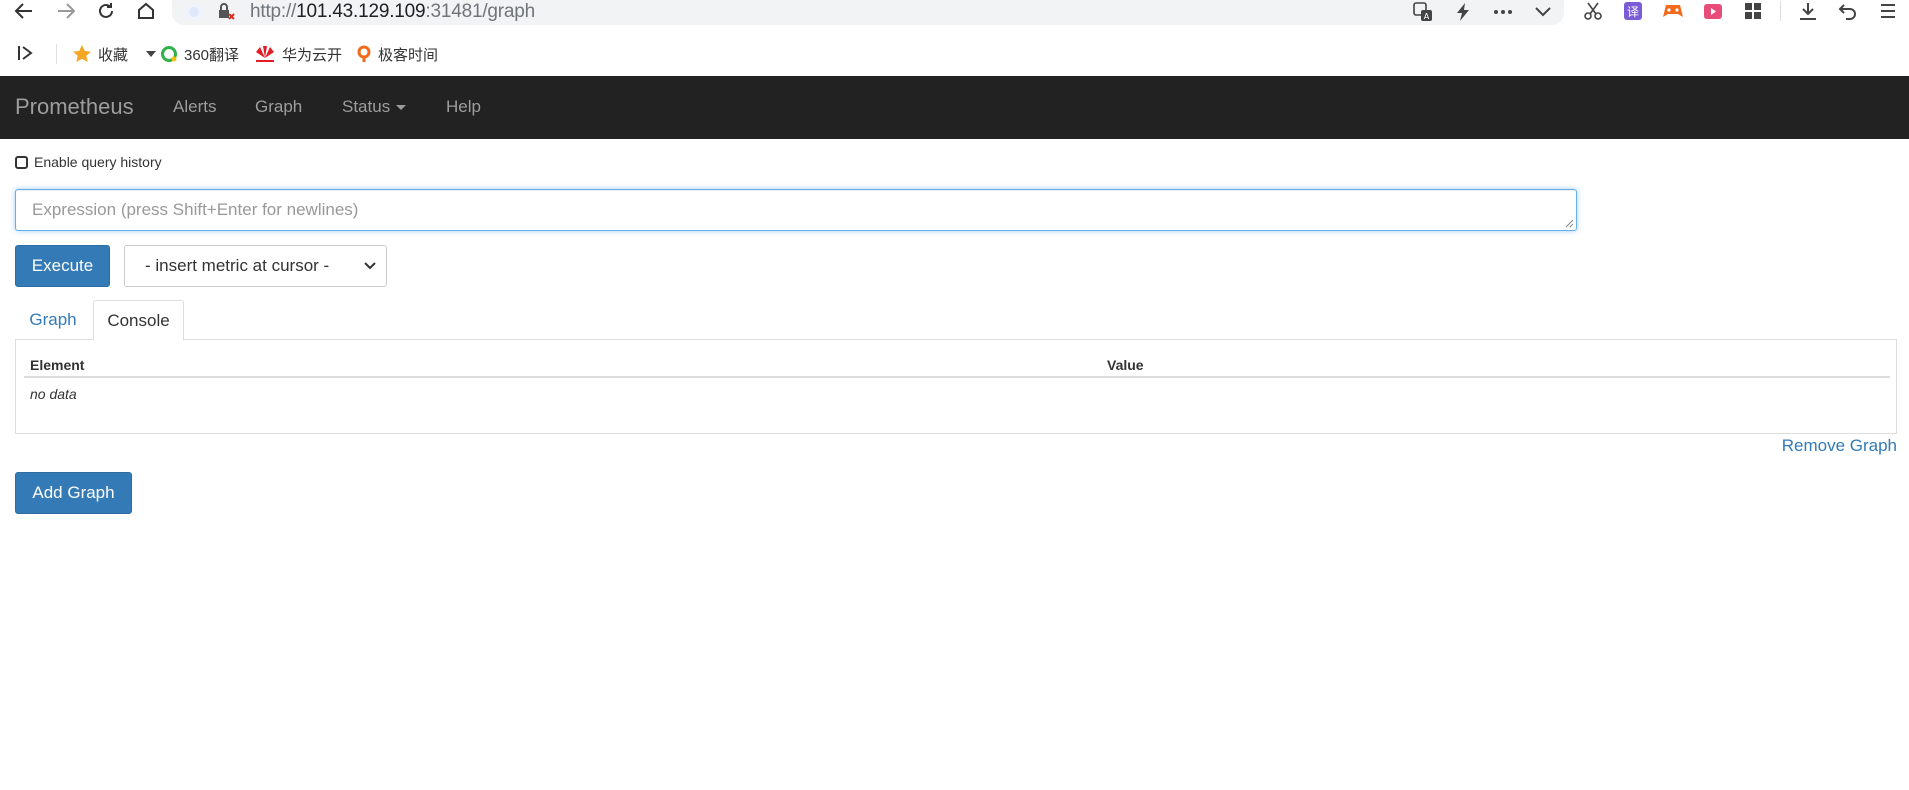  I want to click on svg-text: 译, so click(1633, 12).